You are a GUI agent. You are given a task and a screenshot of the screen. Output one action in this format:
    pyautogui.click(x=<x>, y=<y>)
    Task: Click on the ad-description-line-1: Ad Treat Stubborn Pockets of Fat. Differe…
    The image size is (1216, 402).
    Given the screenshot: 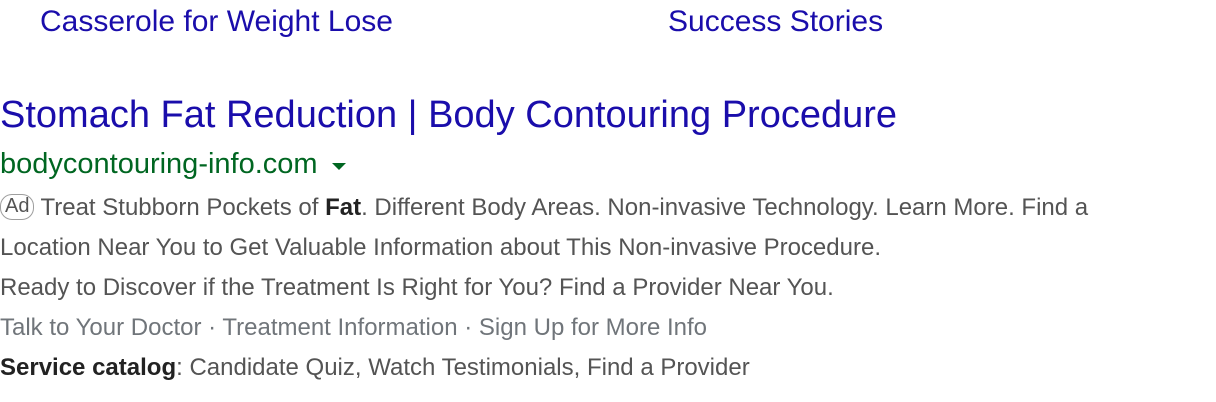 What is the action you would take?
    pyautogui.click(x=544, y=208)
    